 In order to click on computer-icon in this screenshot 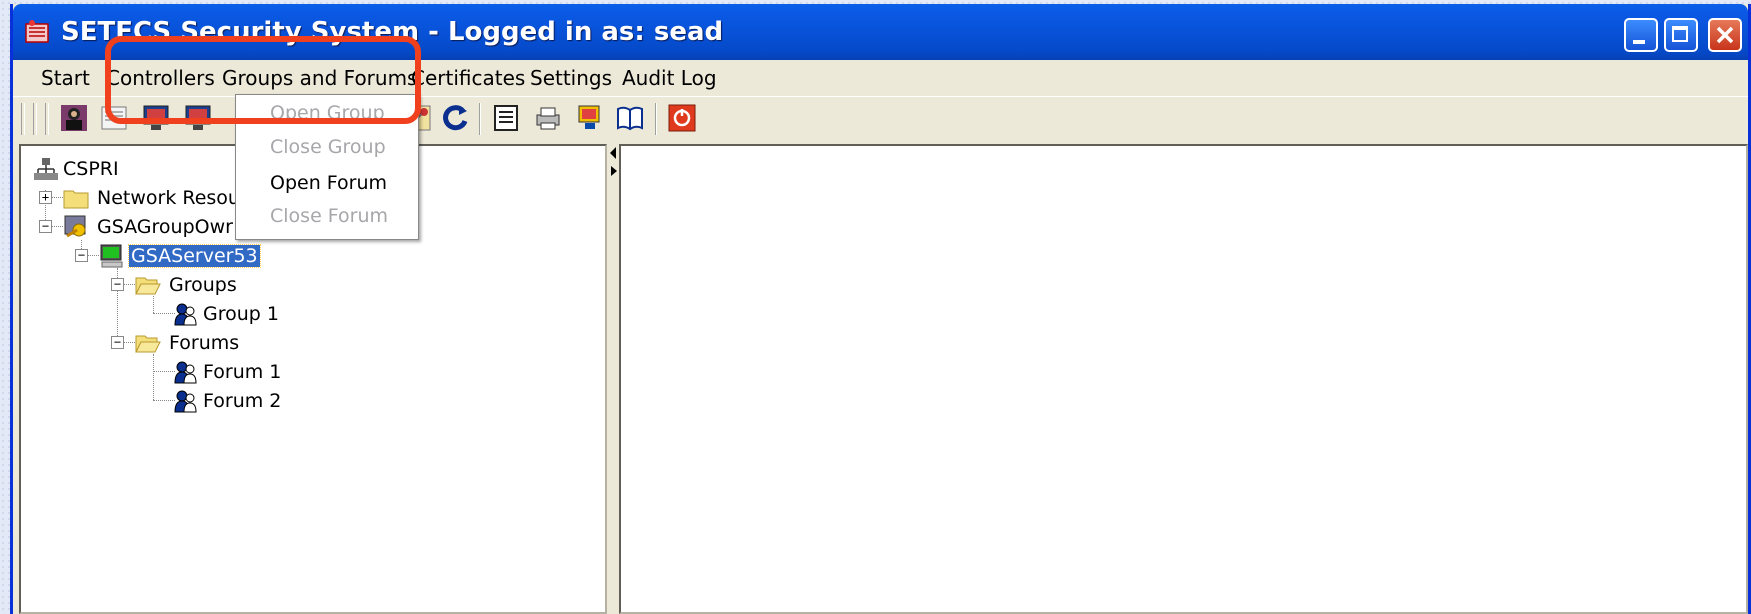, I will do `click(111, 256)`.